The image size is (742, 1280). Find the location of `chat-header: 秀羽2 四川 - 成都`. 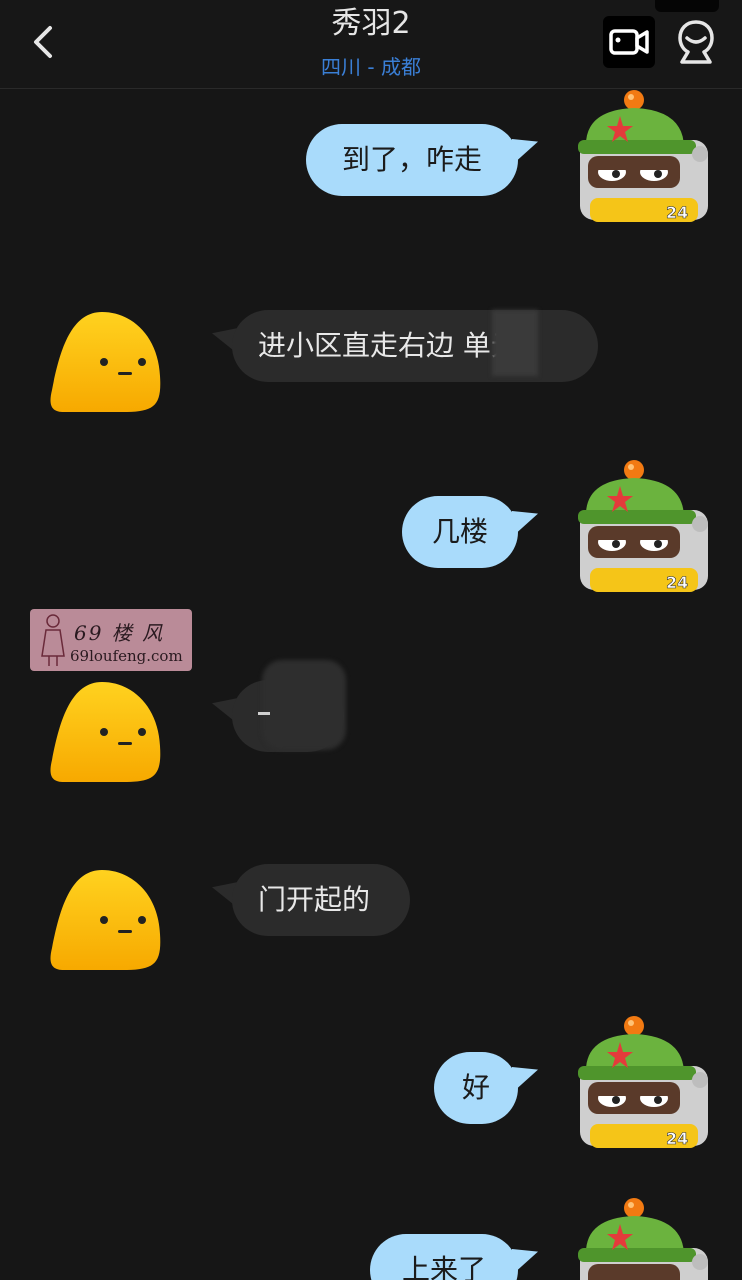

chat-header: 秀羽2 四川 - 成都 is located at coordinates (371, 44).